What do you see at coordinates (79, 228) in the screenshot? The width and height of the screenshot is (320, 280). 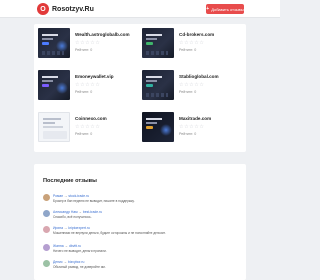 I see `review-site-link: kriptoexpert.ru` at bounding box center [79, 228].